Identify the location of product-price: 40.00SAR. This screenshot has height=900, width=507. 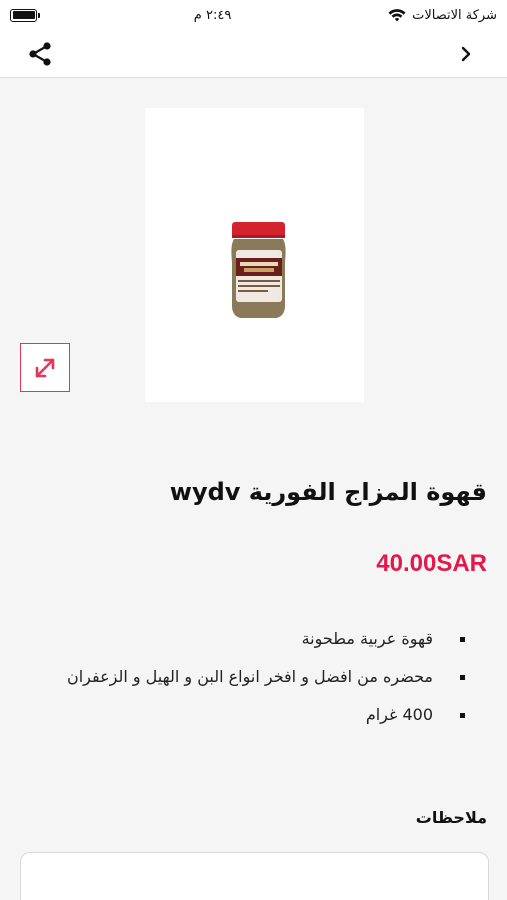
(431, 563).